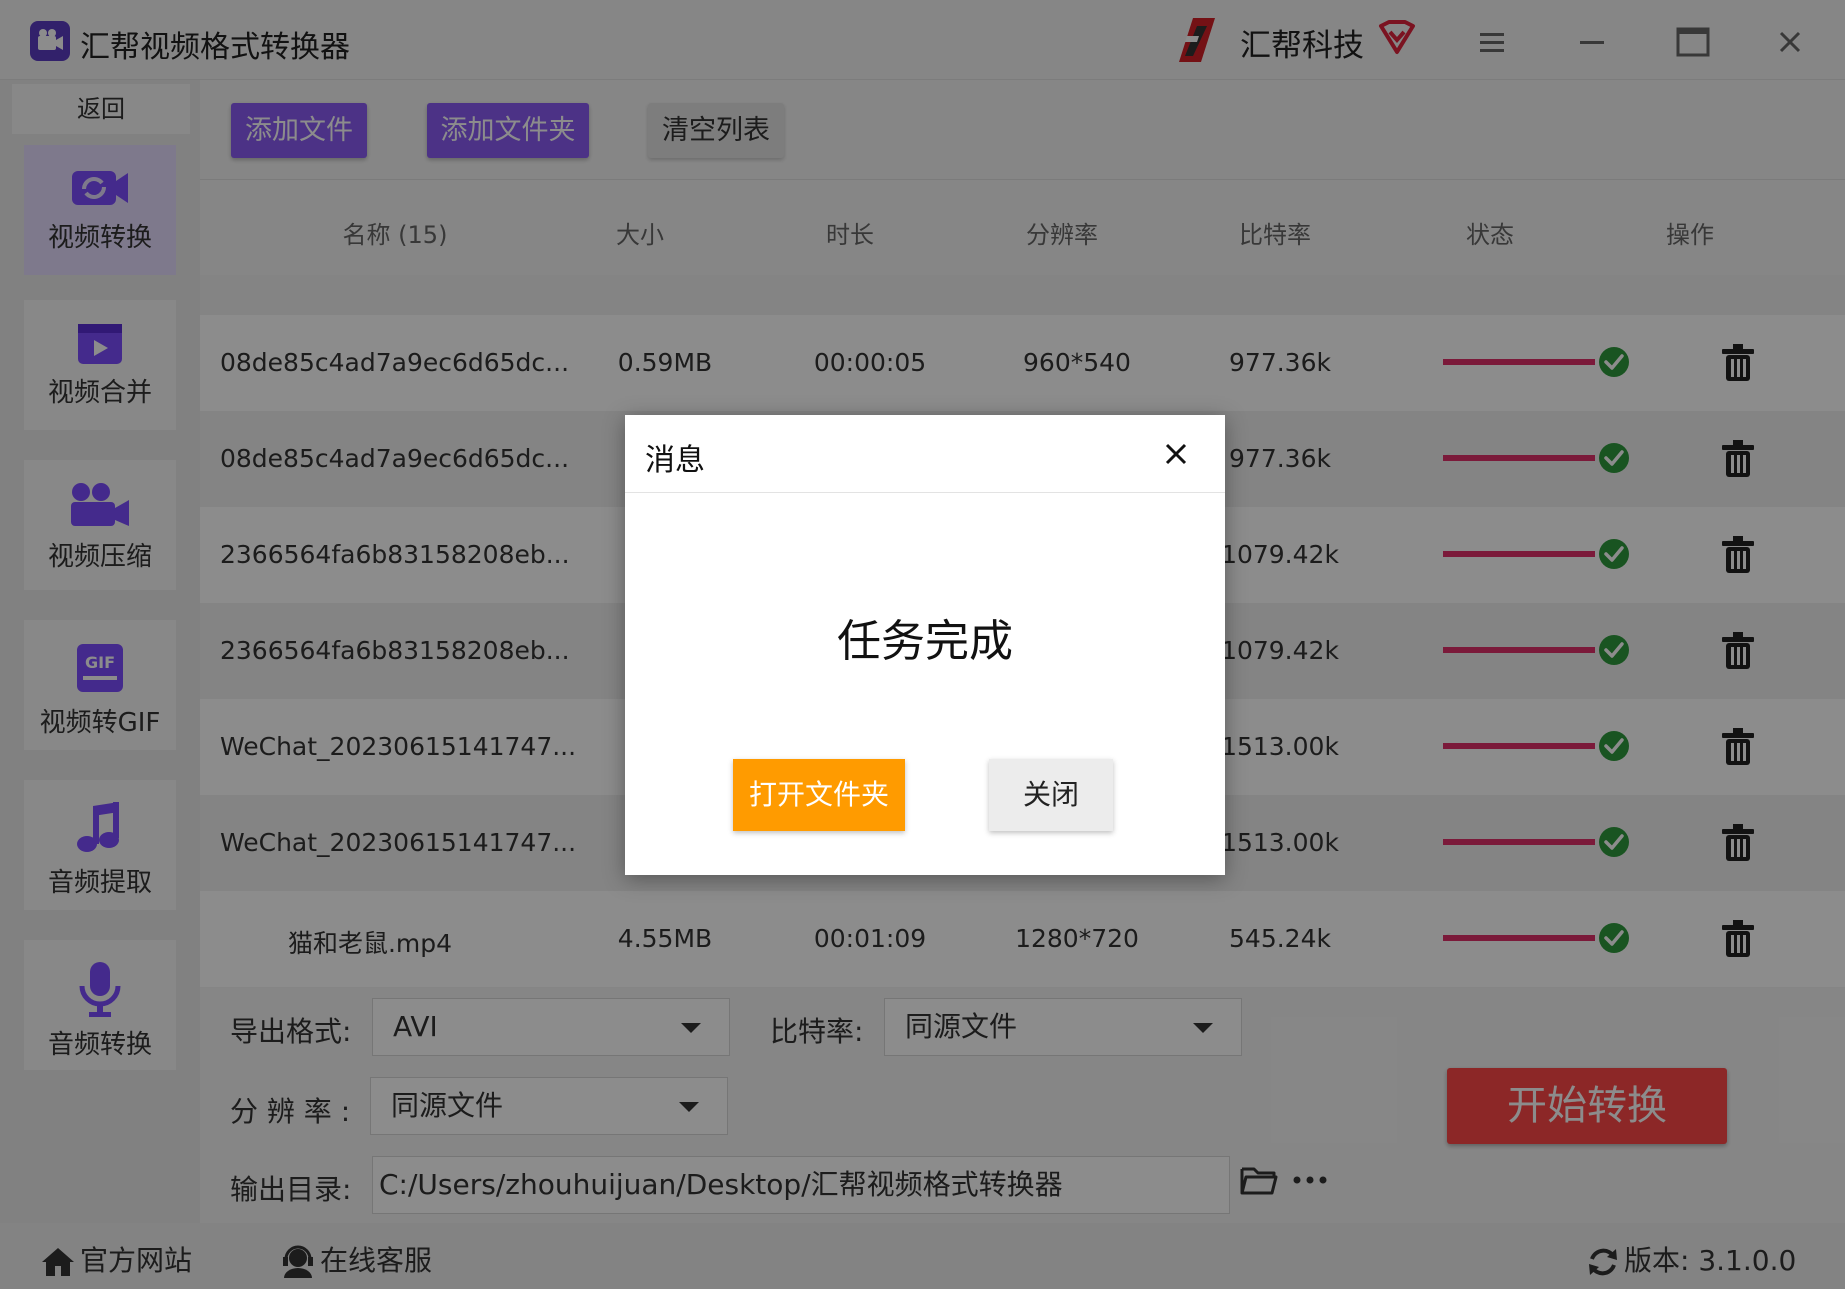 The height and width of the screenshot is (1289, 1845). Describe the element at coordinates (1051, 795) in the screenshot. I see `dialog-close-button: 关闭` at that location.